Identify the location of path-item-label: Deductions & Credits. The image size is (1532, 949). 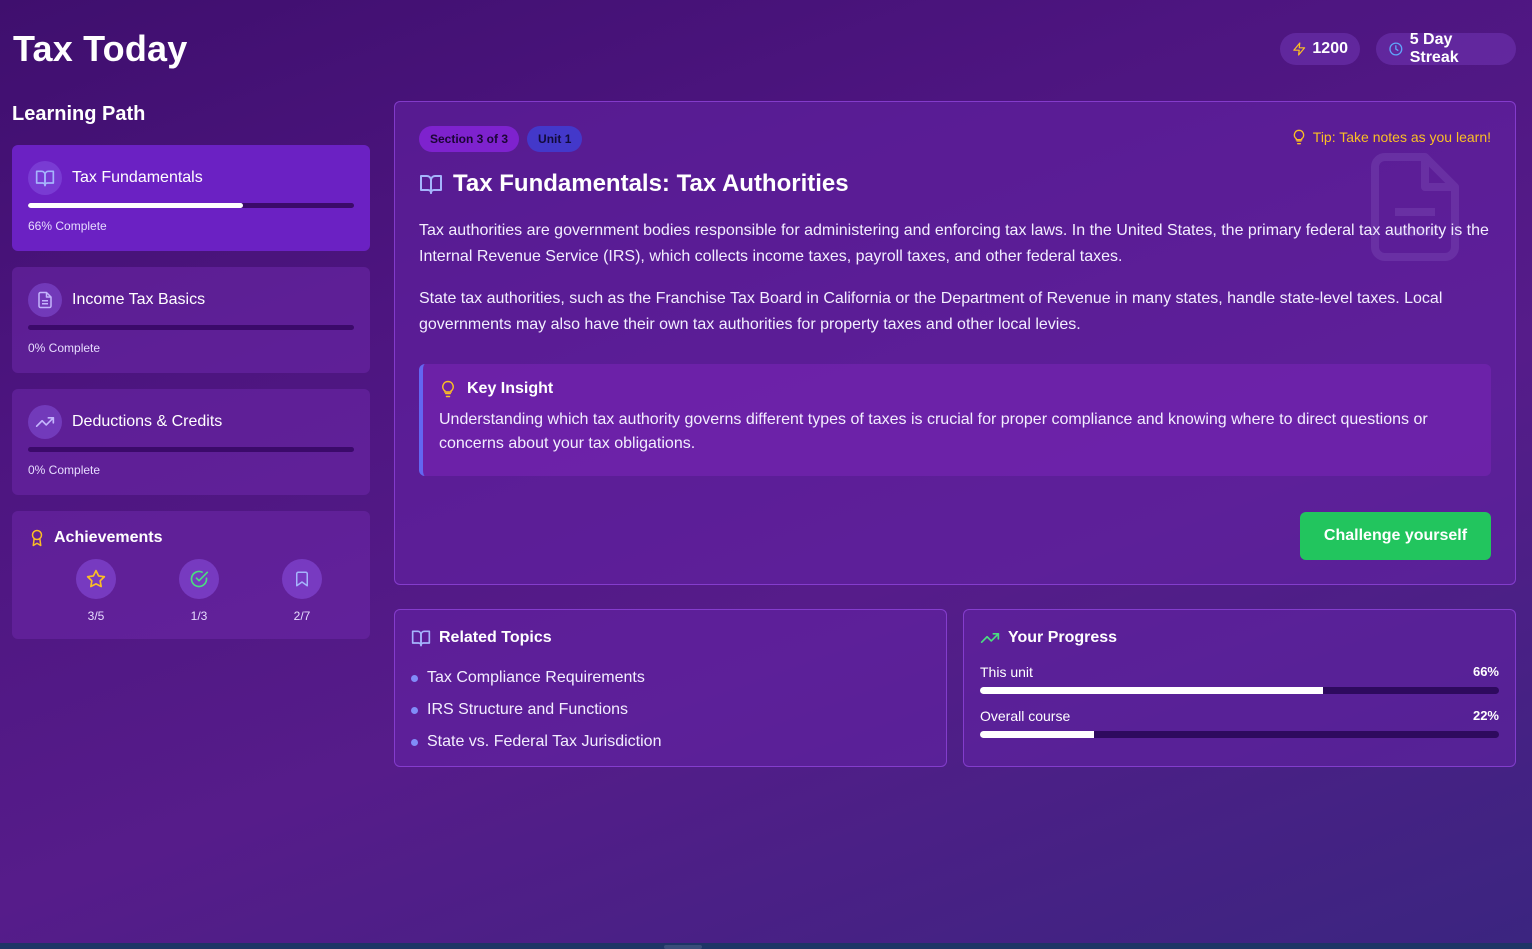
(147, 421).